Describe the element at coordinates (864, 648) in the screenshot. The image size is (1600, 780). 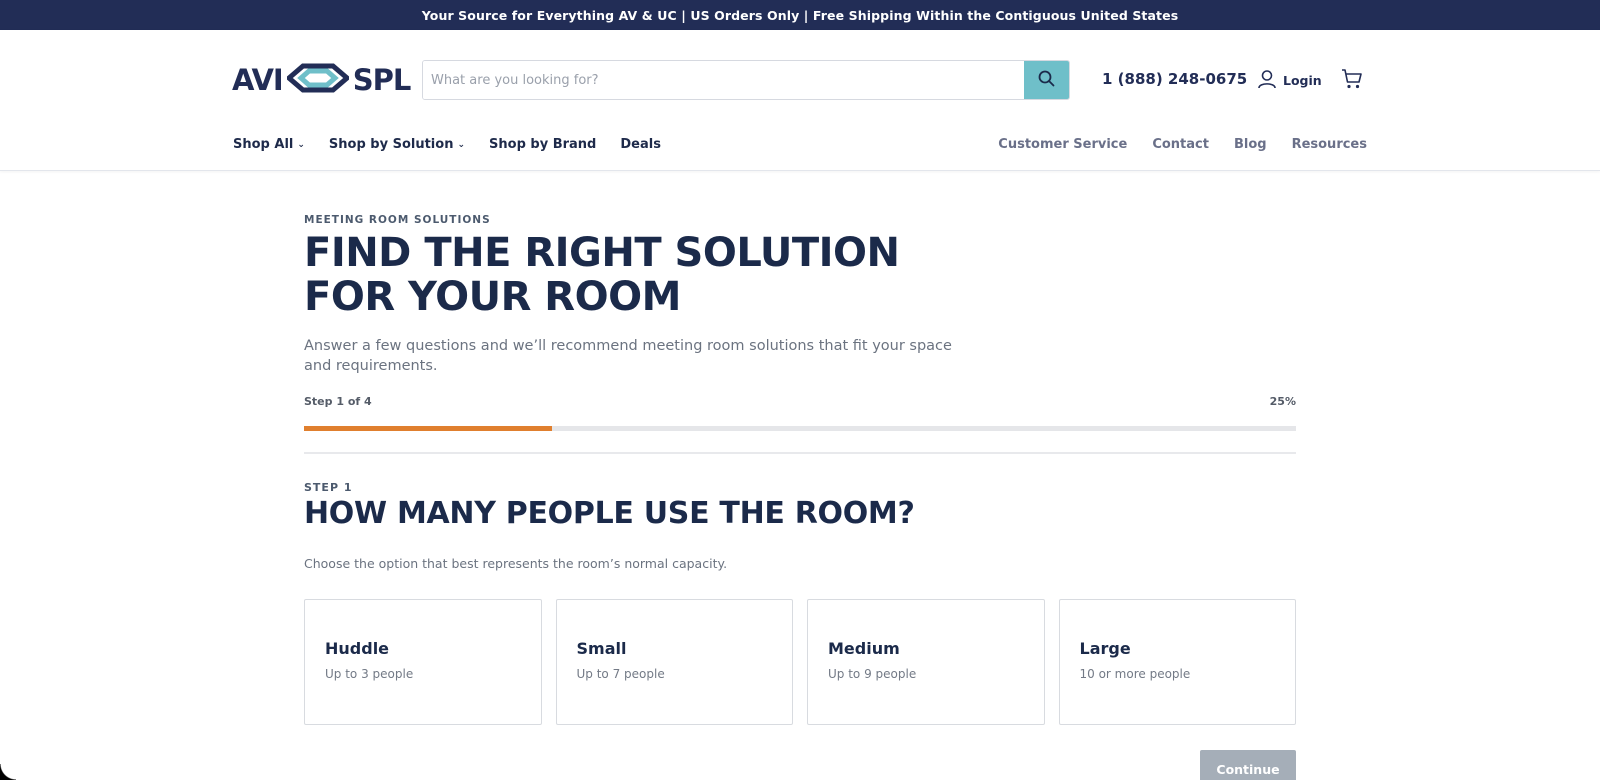
I see `option-title: Medium` at that location.